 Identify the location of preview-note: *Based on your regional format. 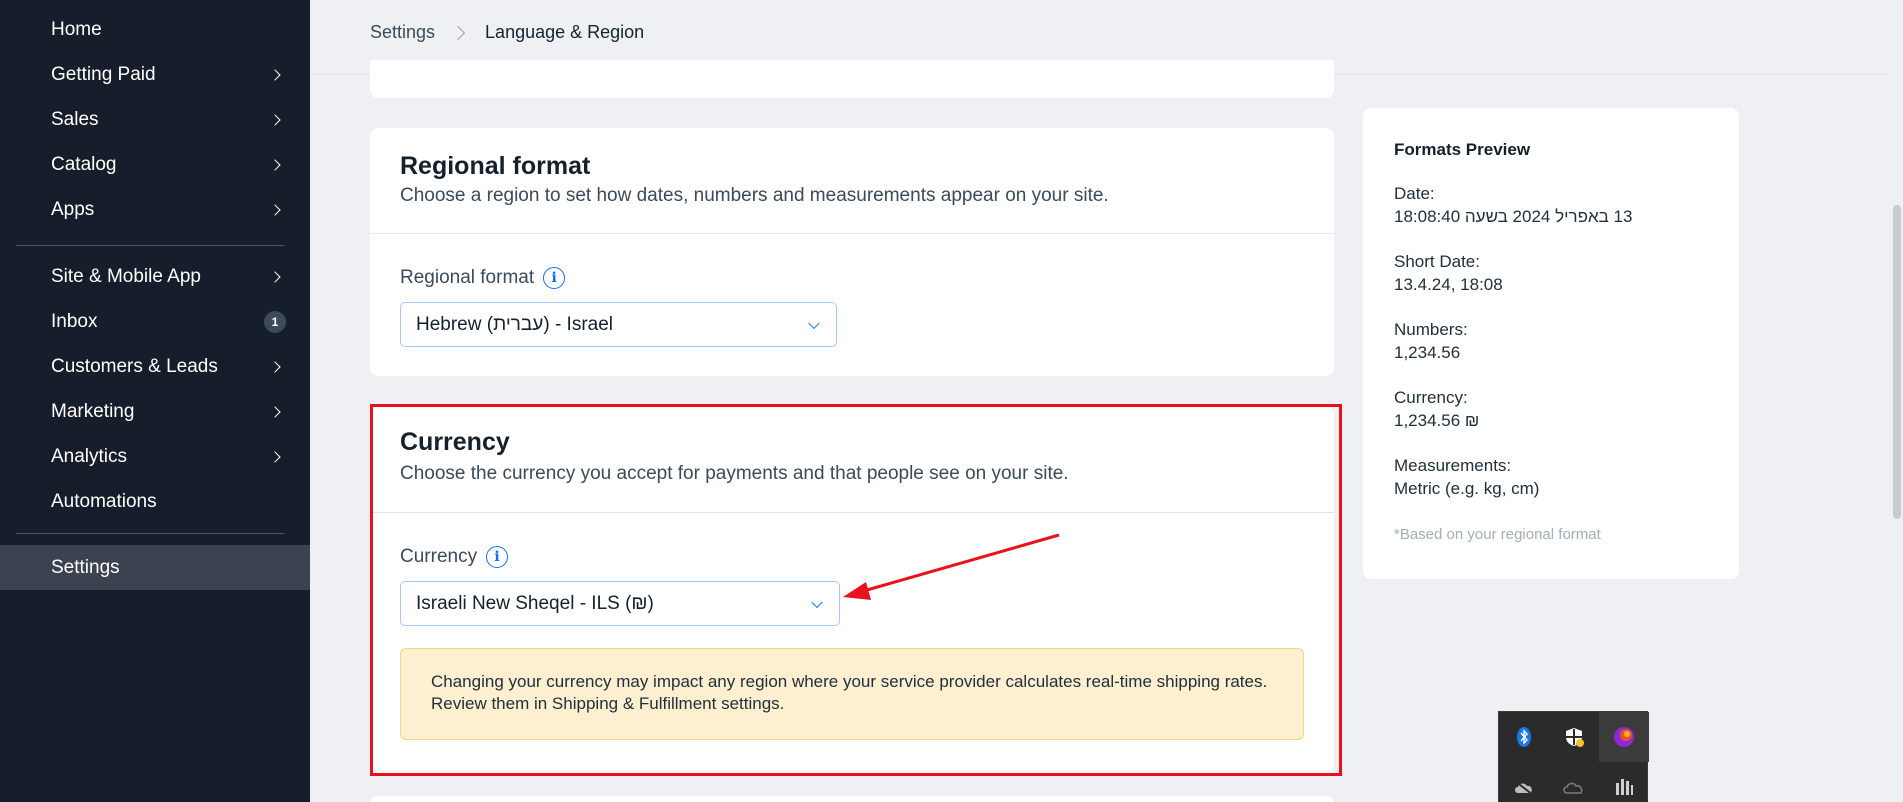
(1497, 534).